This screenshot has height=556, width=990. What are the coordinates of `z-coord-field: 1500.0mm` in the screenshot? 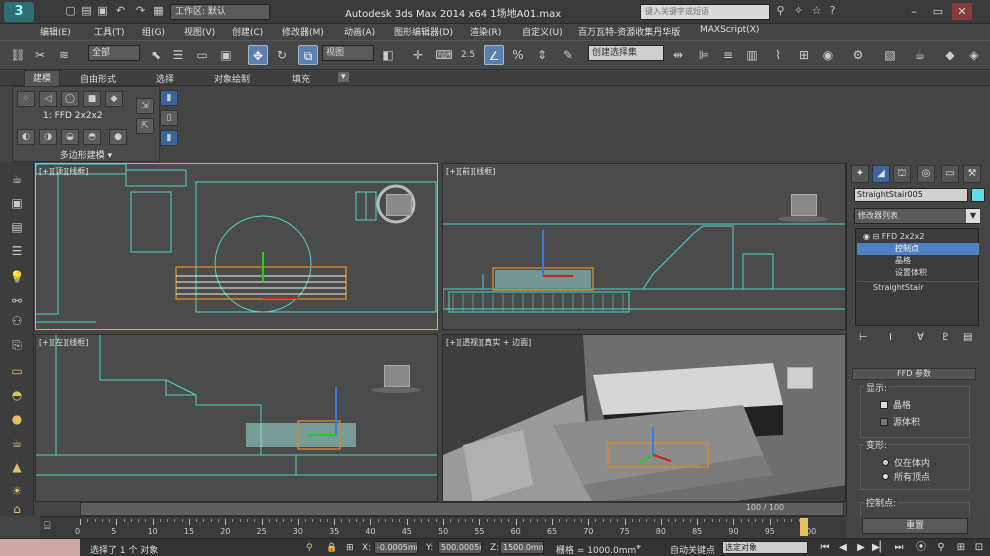 It's located at (522, 547).